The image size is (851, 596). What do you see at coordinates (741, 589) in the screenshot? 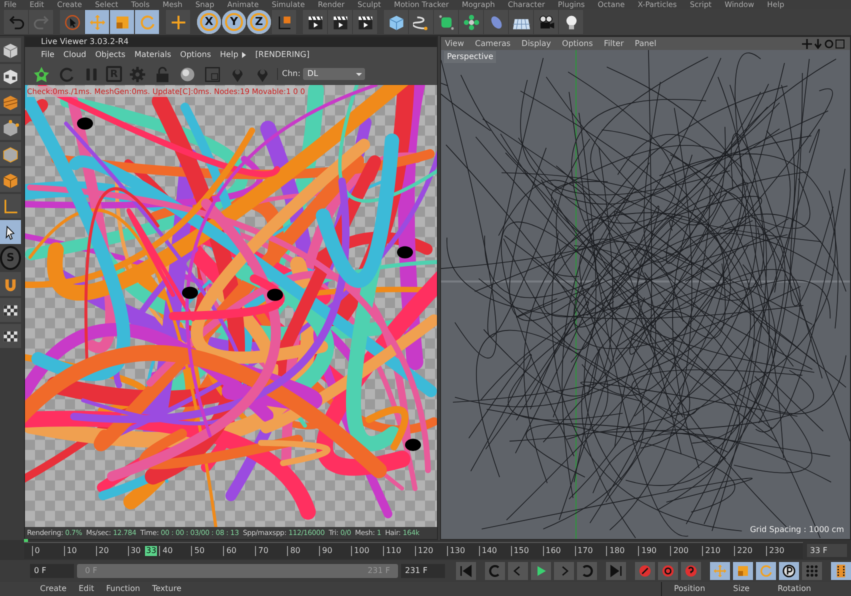
I see `column-header: Size` at bounding box center [741, 589].